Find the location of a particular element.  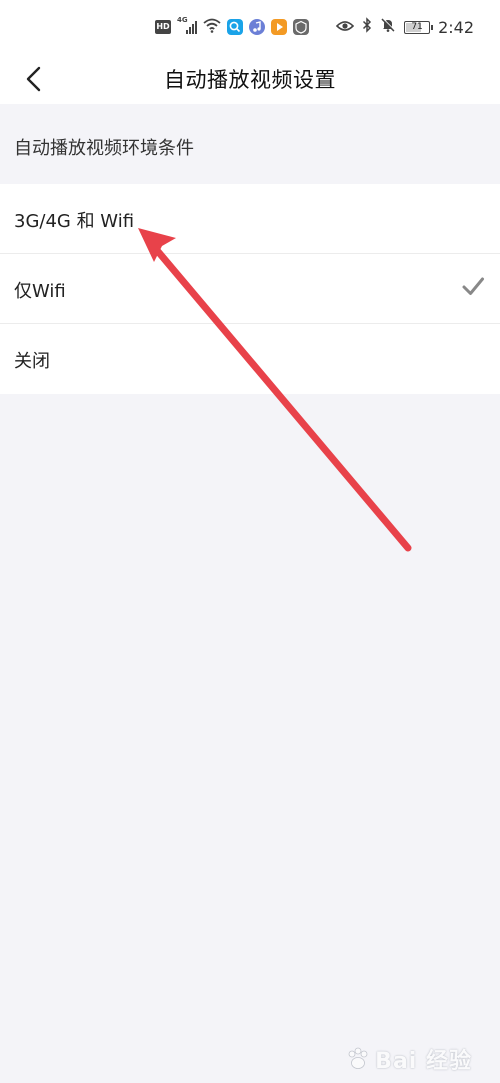

page-title: 自动播放视频设置 is located at coordinates (250, 80).